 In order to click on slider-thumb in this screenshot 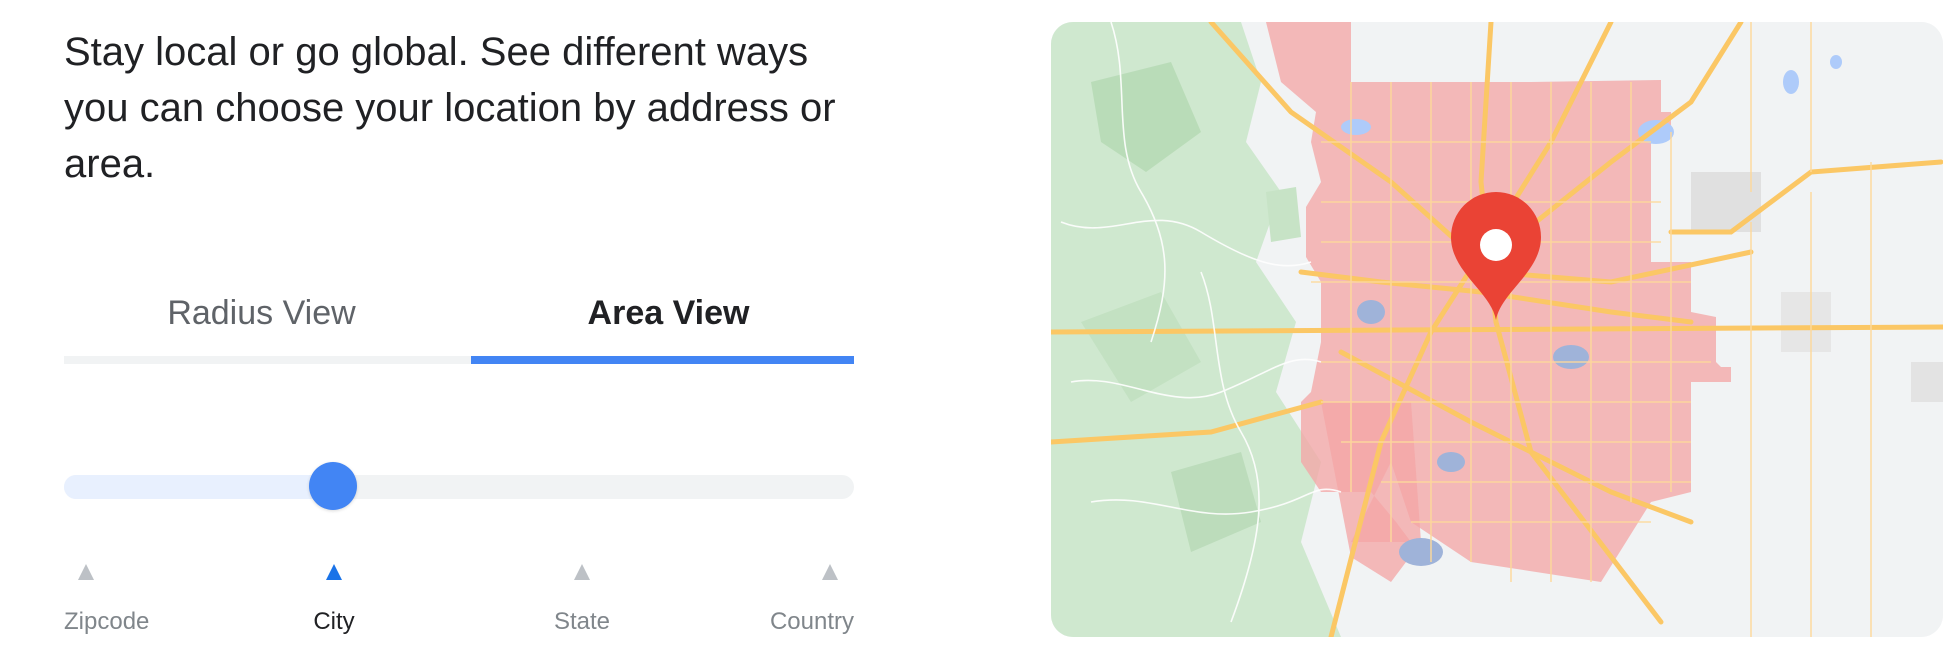, I will do `click(333, 486)`.